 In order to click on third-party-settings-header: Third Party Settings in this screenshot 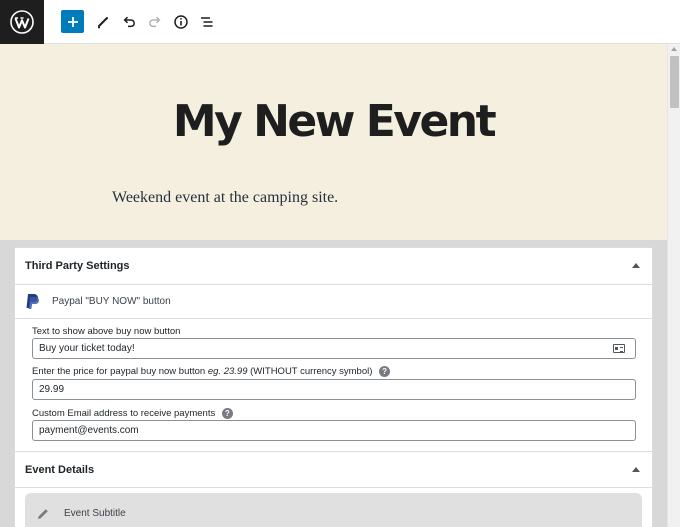, I will do `click(333, 266)`.